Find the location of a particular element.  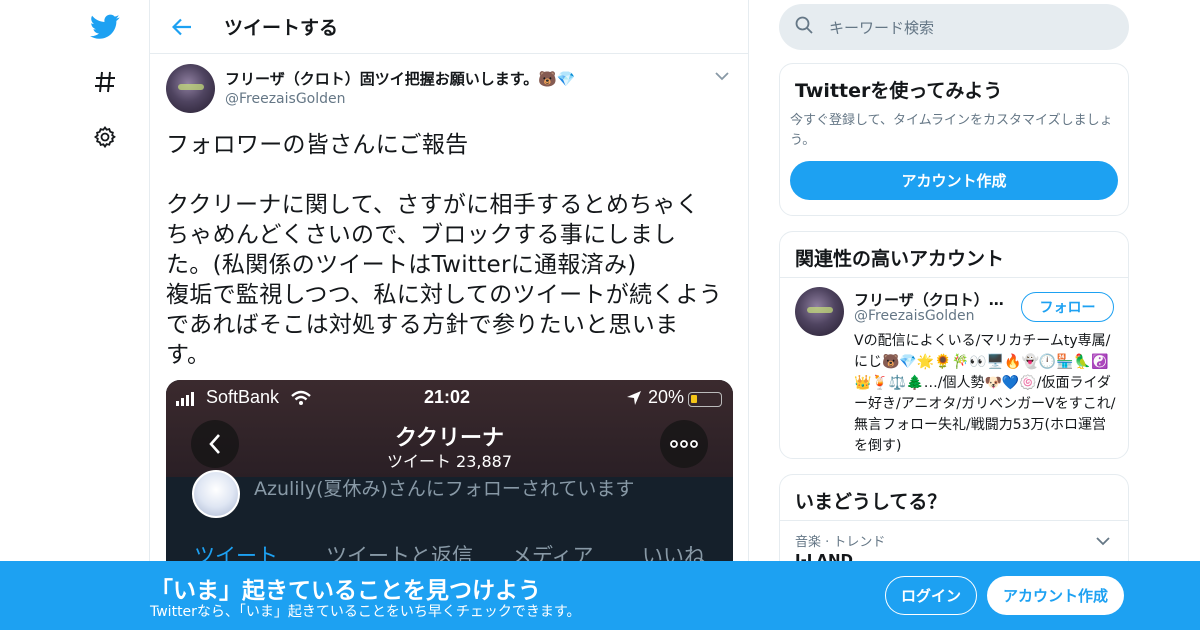

phone-followed-by-row: Azulily(夏休み)さんにフォローされています is located at coordinates (413, 494).